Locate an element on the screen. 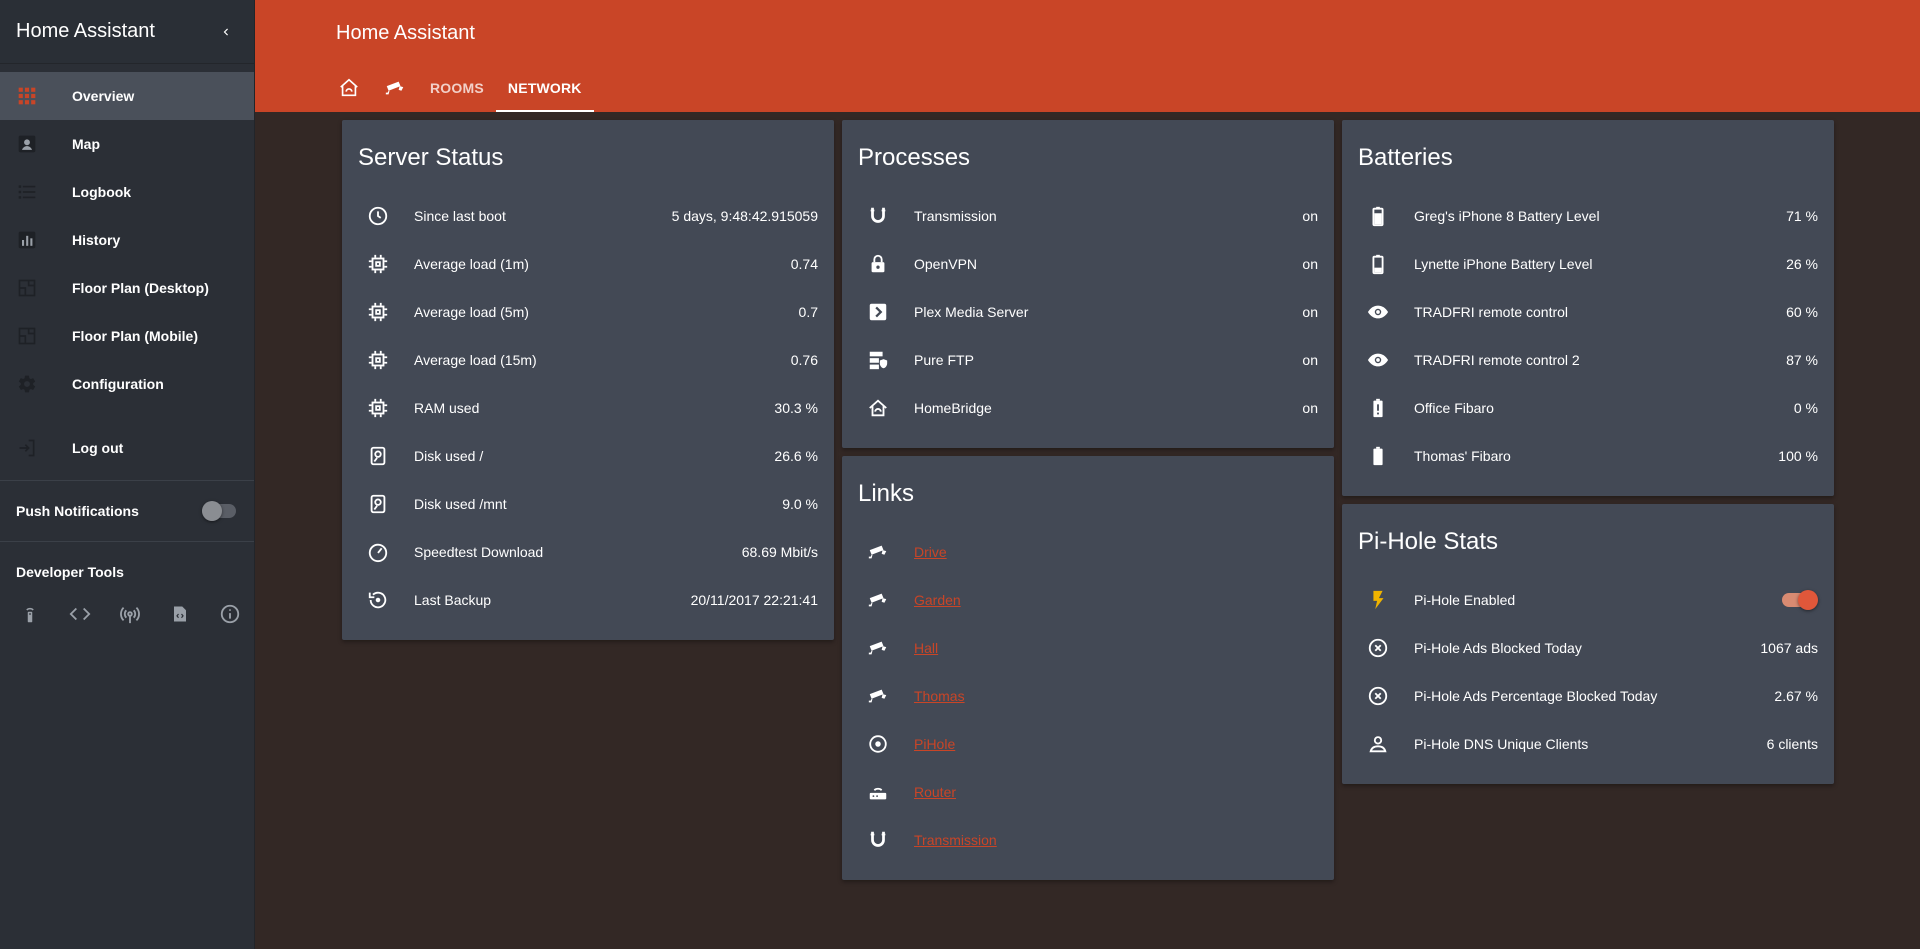  tab-home is located at coordinates (349, 88).